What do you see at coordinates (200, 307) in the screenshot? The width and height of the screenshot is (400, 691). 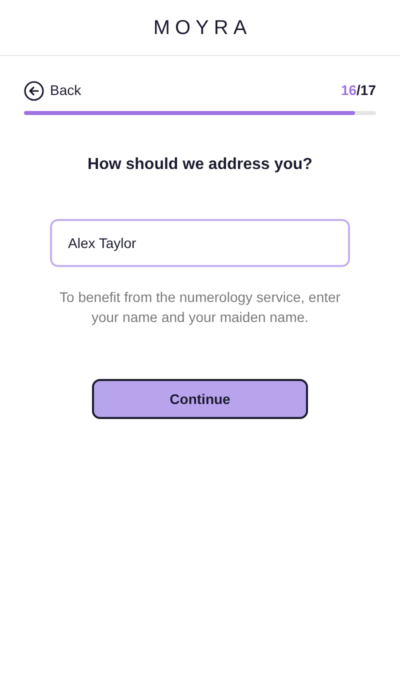 I see `hint-text: To benefit from the numerology service, enter your name and your maiden name.` at bounding box center [200, 307].